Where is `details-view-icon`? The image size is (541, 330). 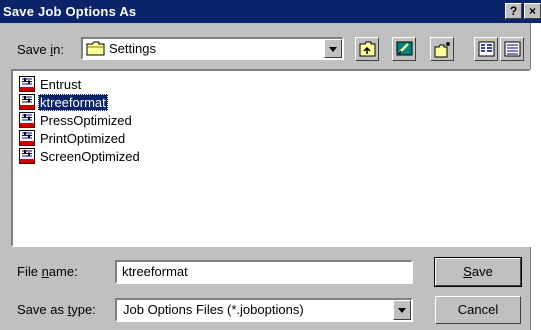 details-view-icon is located at coordinates (512, 49).